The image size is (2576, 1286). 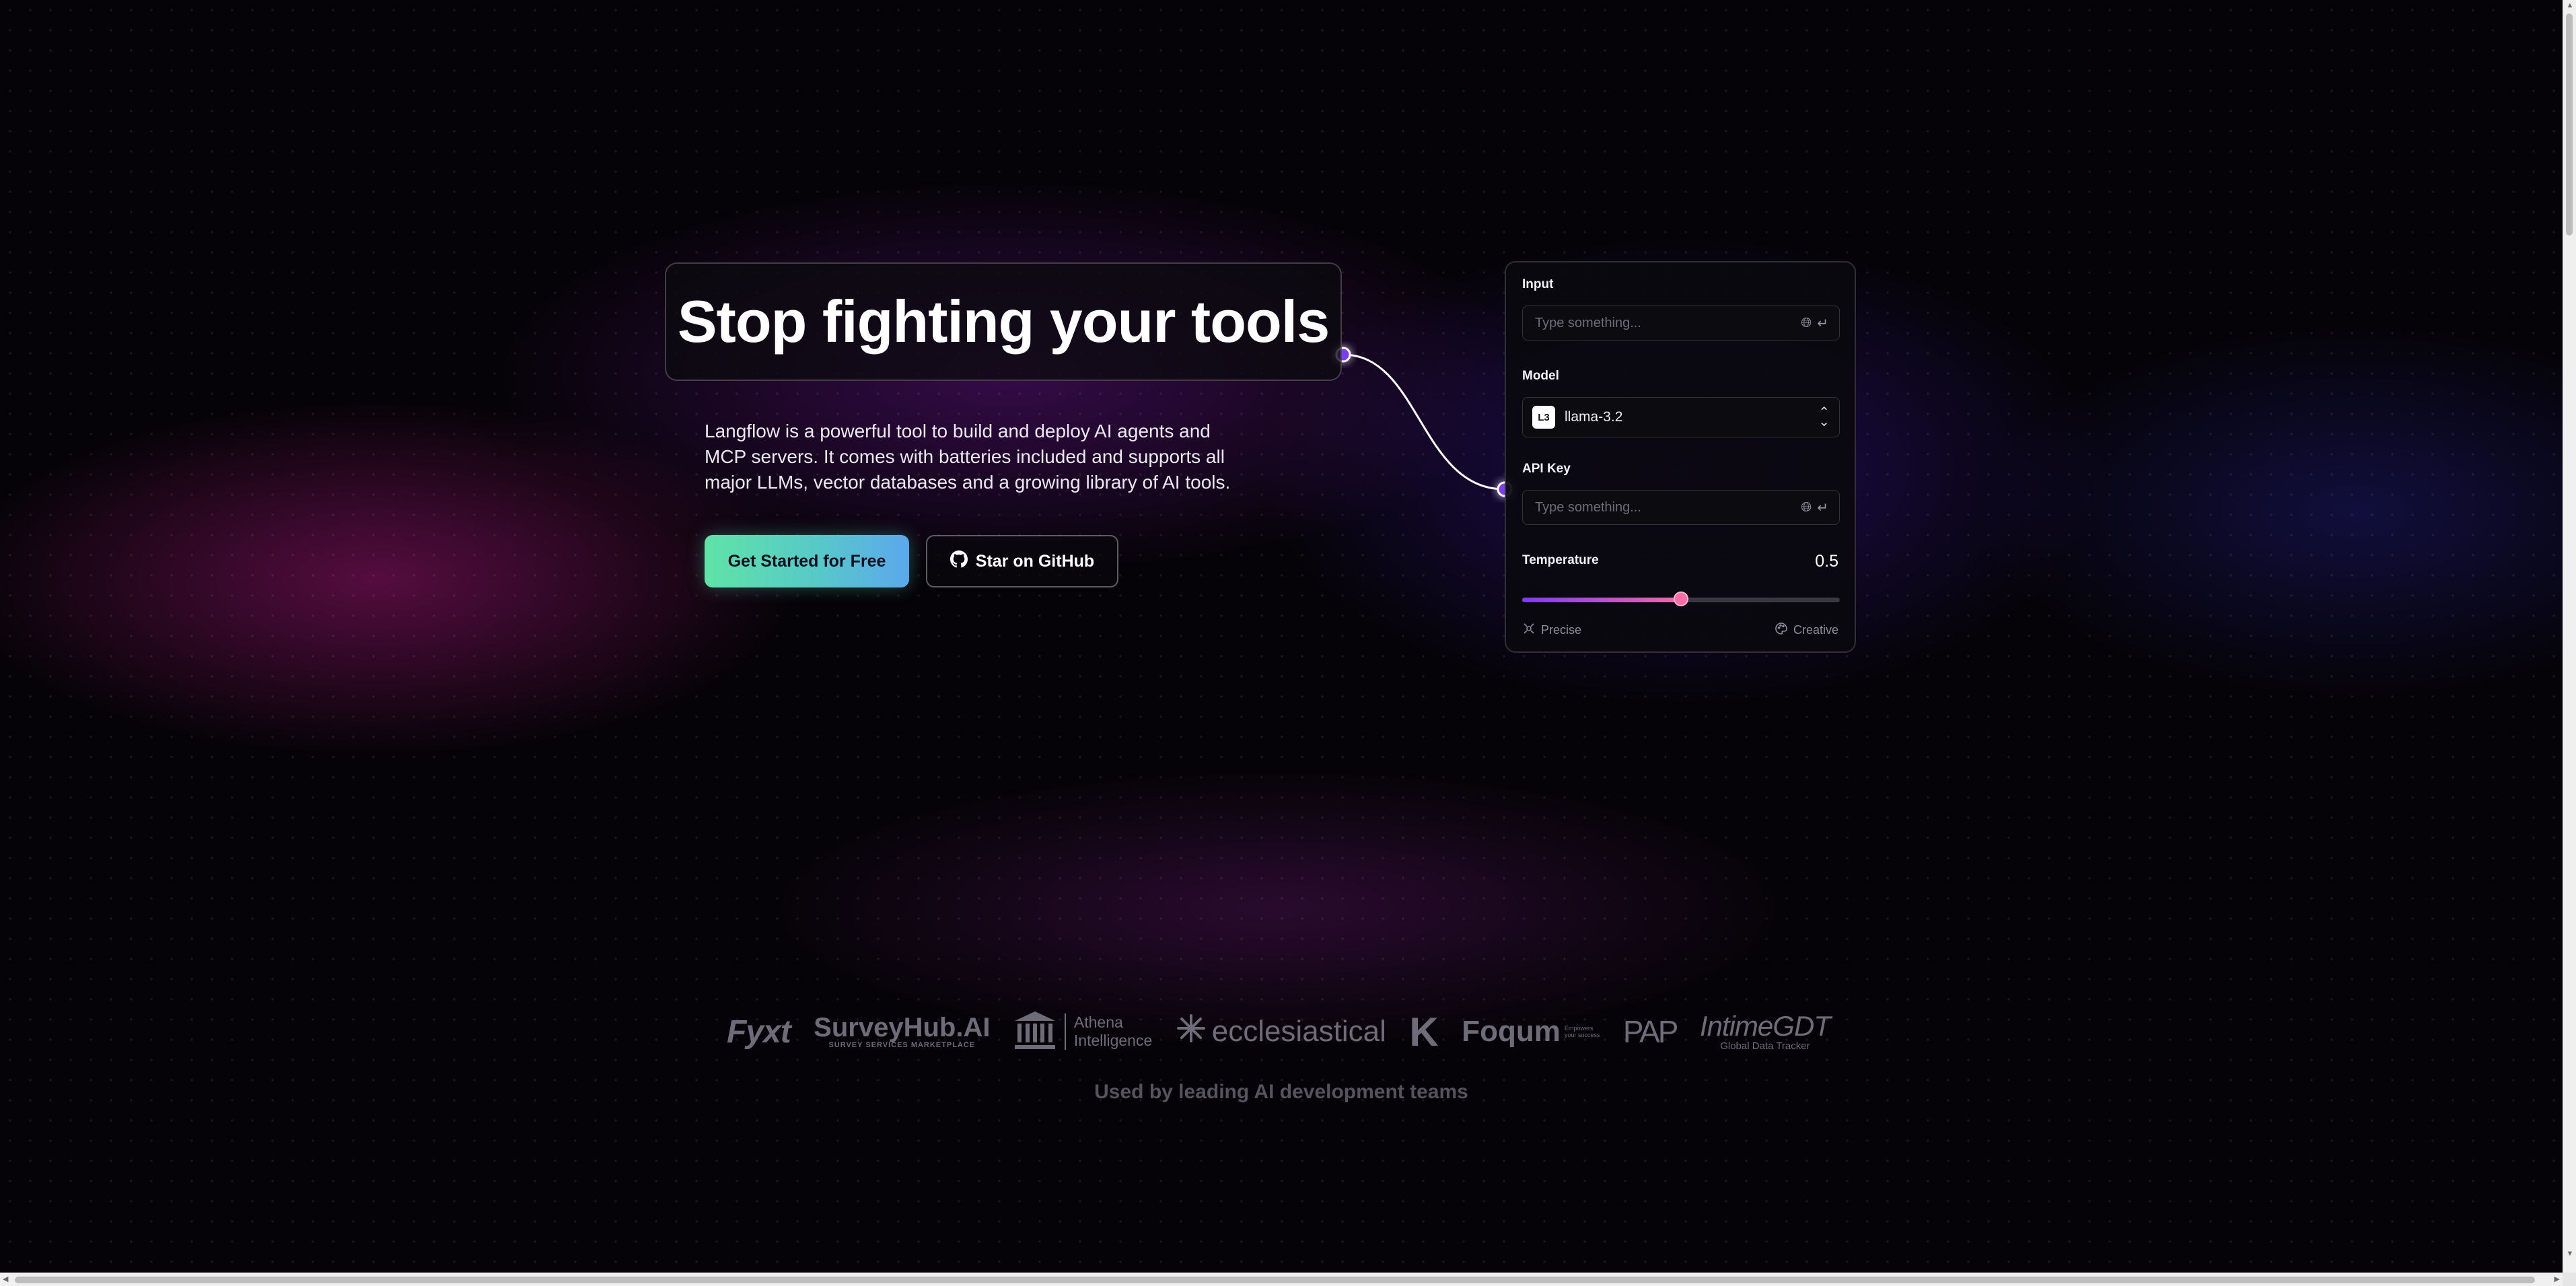 I want to click on precise-hint: Precise, so click(x=1551, y=630).